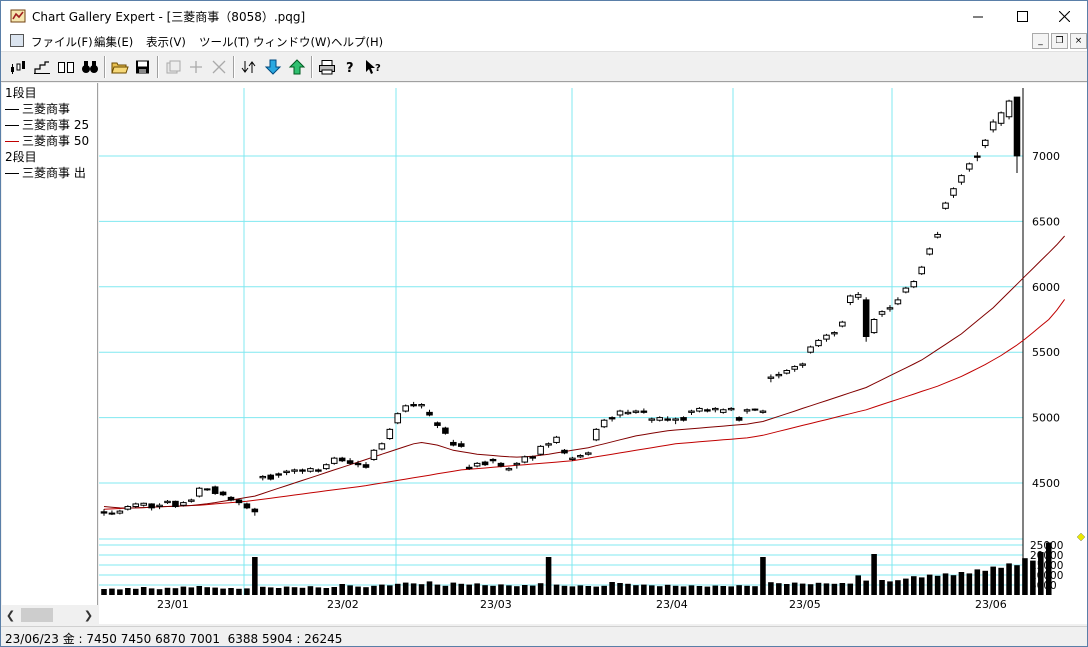  Describe the element at coordinates (90, 67) in the screenshot. I see `find-button` at that location.